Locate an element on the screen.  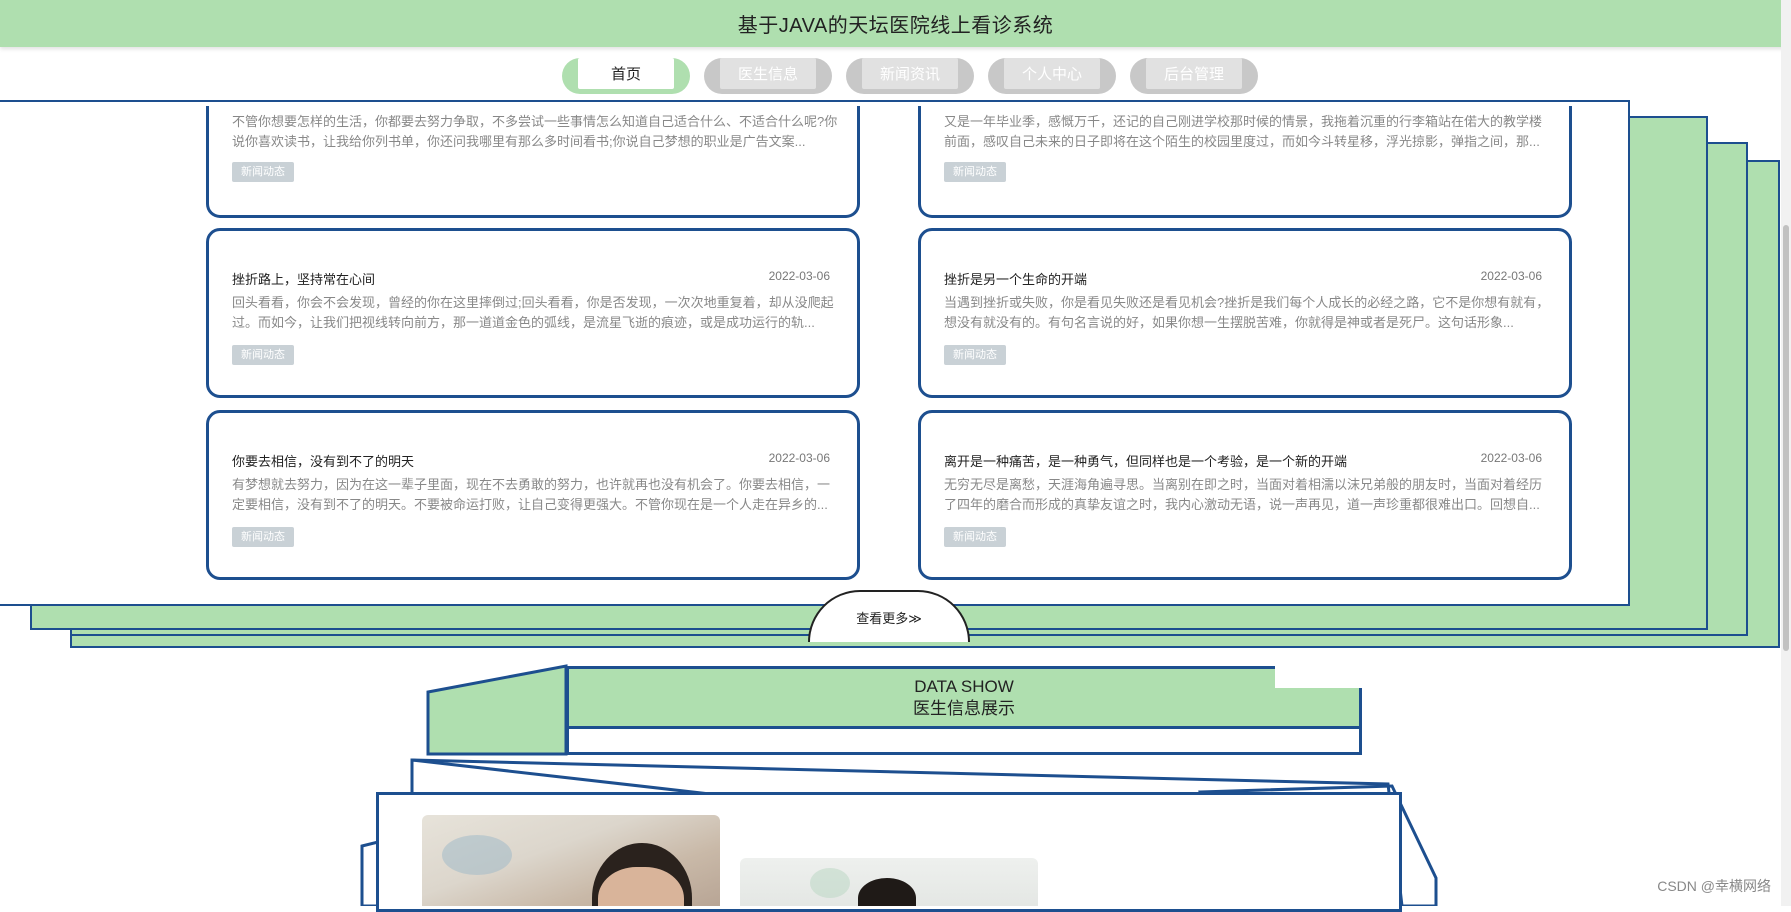
nav-item-label: 后台管理 is located at coordinates (1194, 73).